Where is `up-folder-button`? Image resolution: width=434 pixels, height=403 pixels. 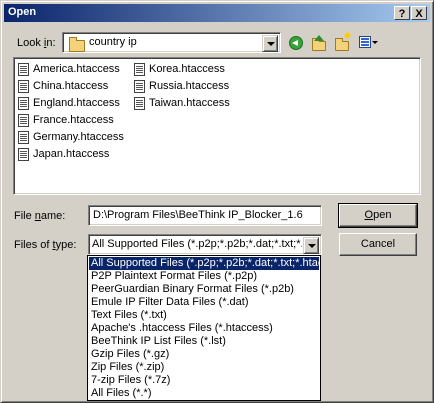 up-folder-button is located at coordinates (319, 43).